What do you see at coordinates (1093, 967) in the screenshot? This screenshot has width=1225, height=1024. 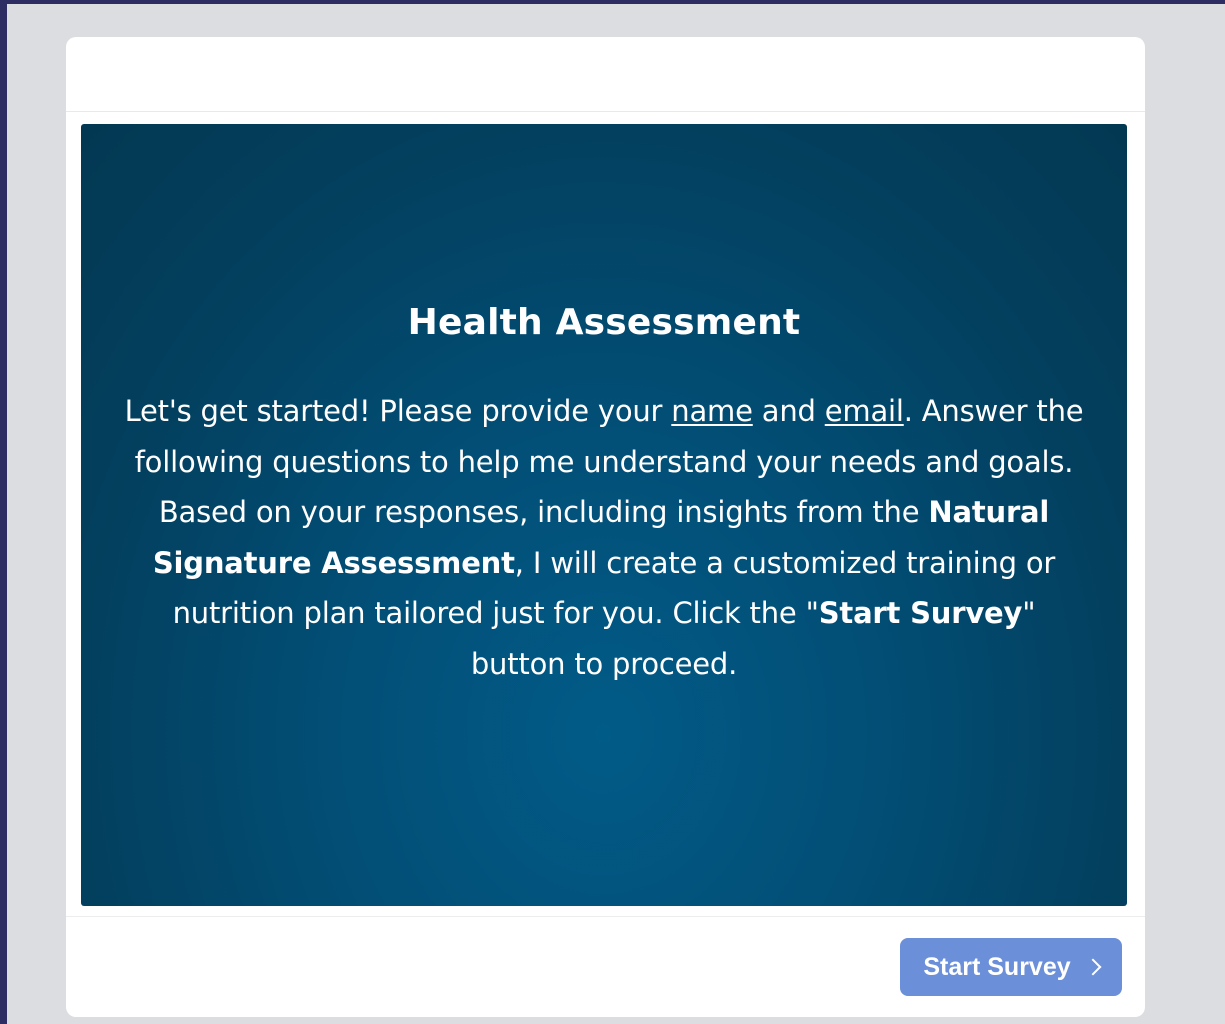 I see `chevron-right-icon` at bounding box center [1093, 967].